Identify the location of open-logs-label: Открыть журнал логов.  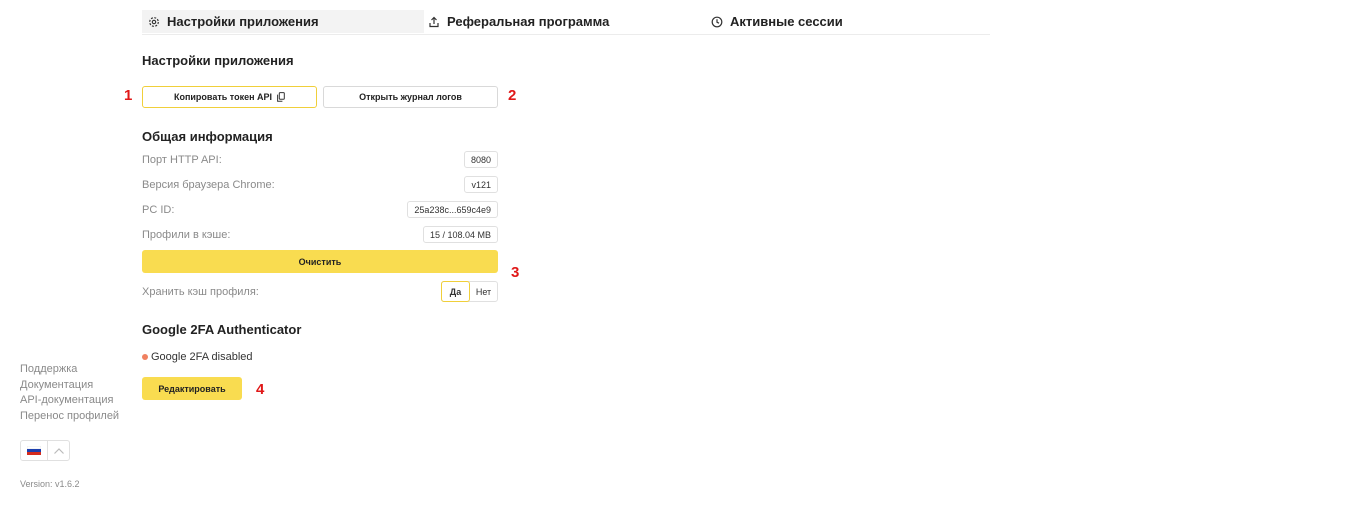
(410, 97).